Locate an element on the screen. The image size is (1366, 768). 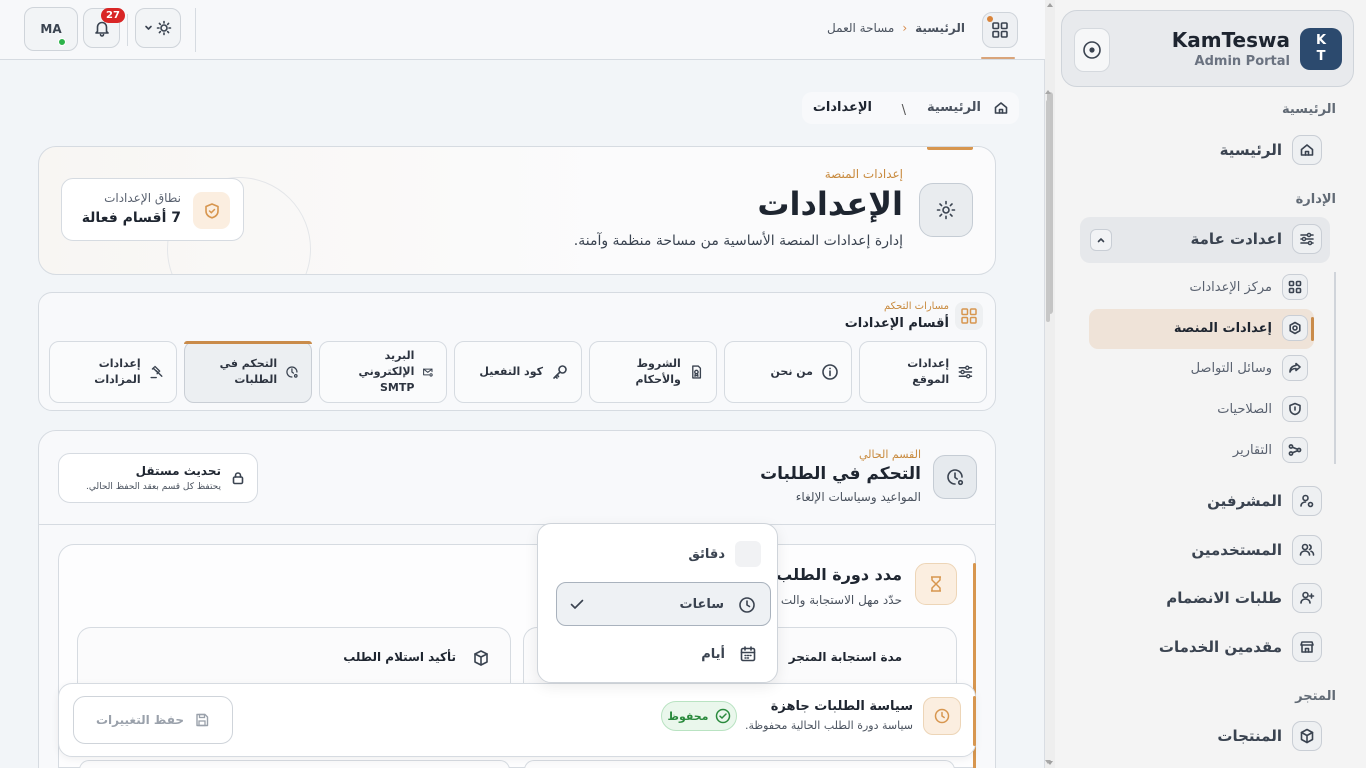
sidebar-item-label: اعدادت عامة is located at coordinates (1236, 239).